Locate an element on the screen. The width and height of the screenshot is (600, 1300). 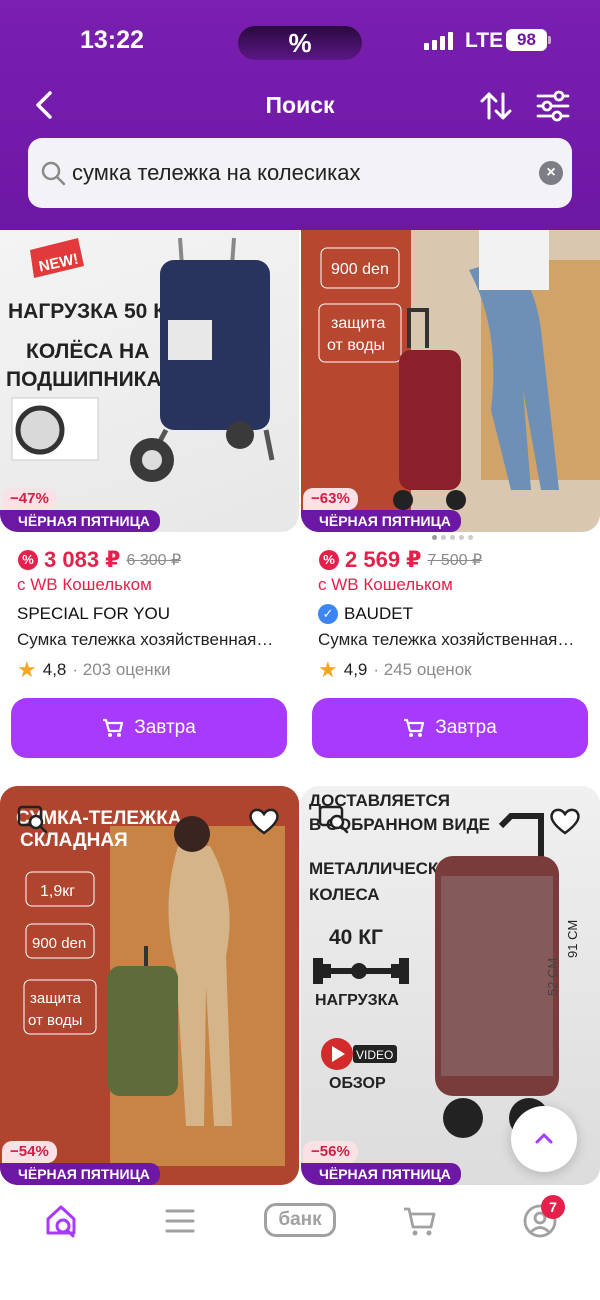
battery-icon: 98 is located at coordinates (526, 40).